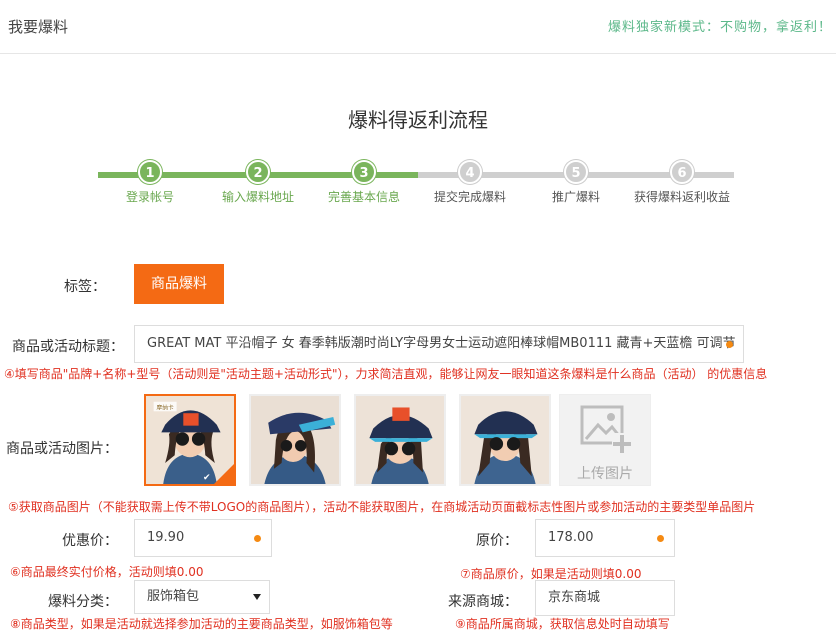  What do you see at coordinates (719, 27) in the screenshot?
I see `header-slogan: 爆料独家新模式：不购物，拿返利！` at bounding box center [719, 27].